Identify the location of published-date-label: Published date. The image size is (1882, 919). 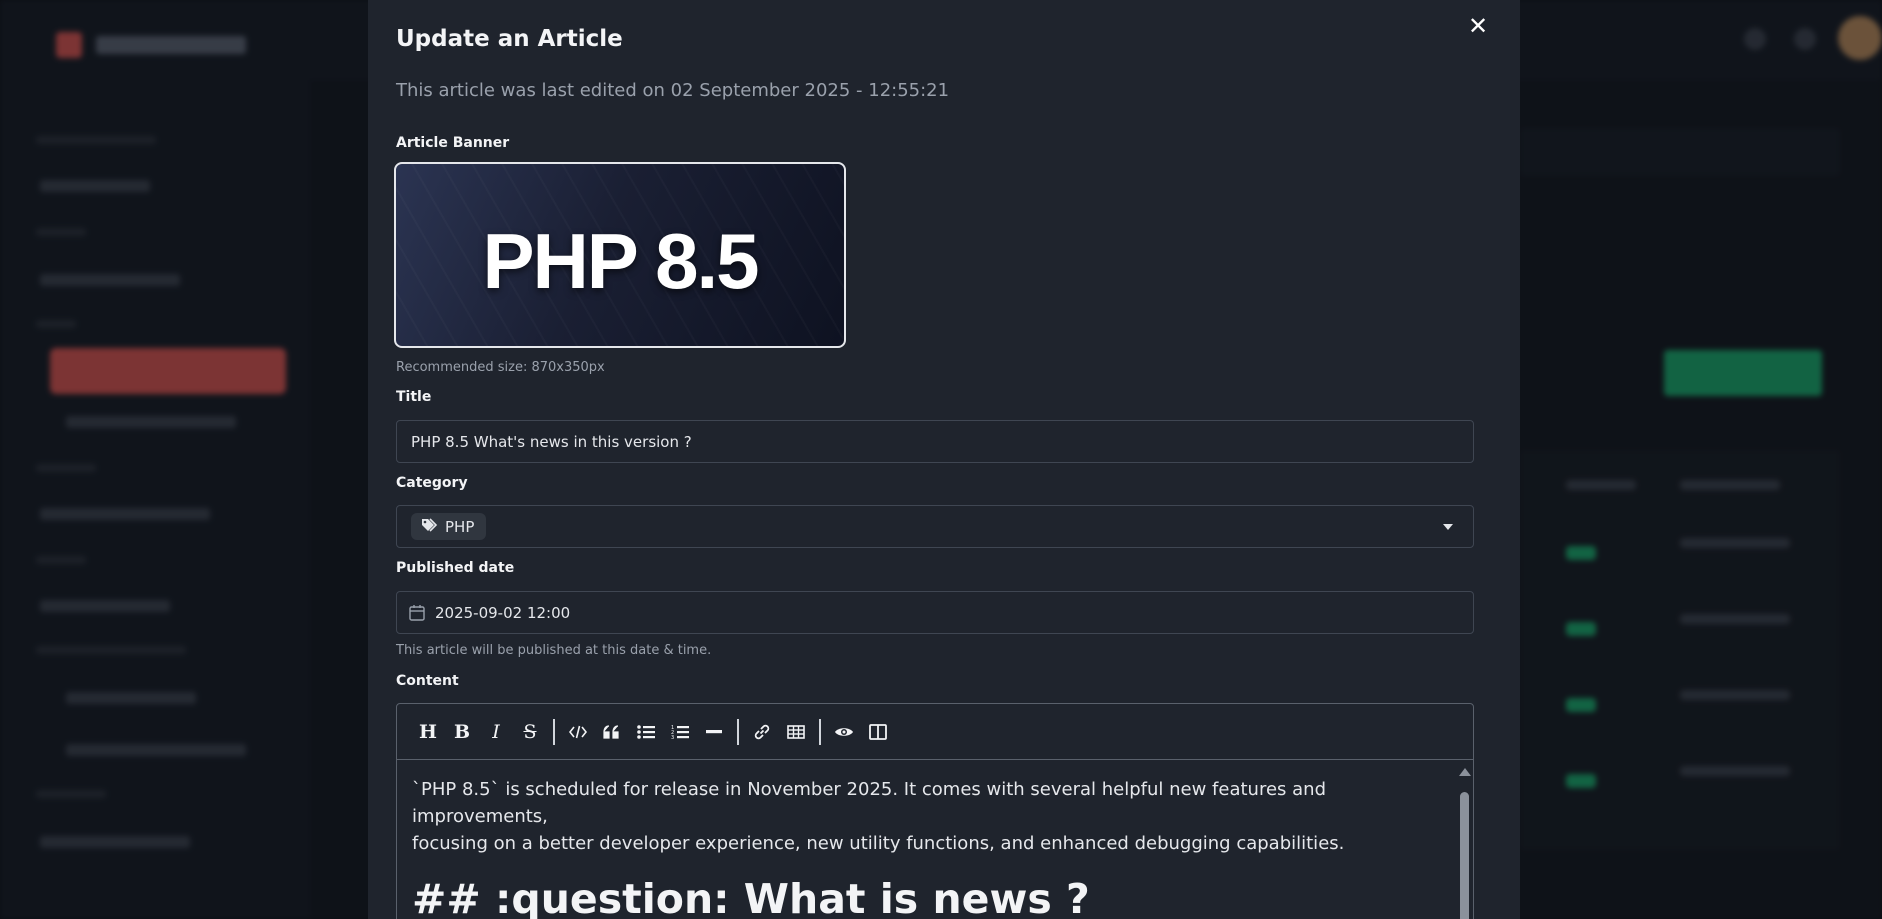
(455, 568).